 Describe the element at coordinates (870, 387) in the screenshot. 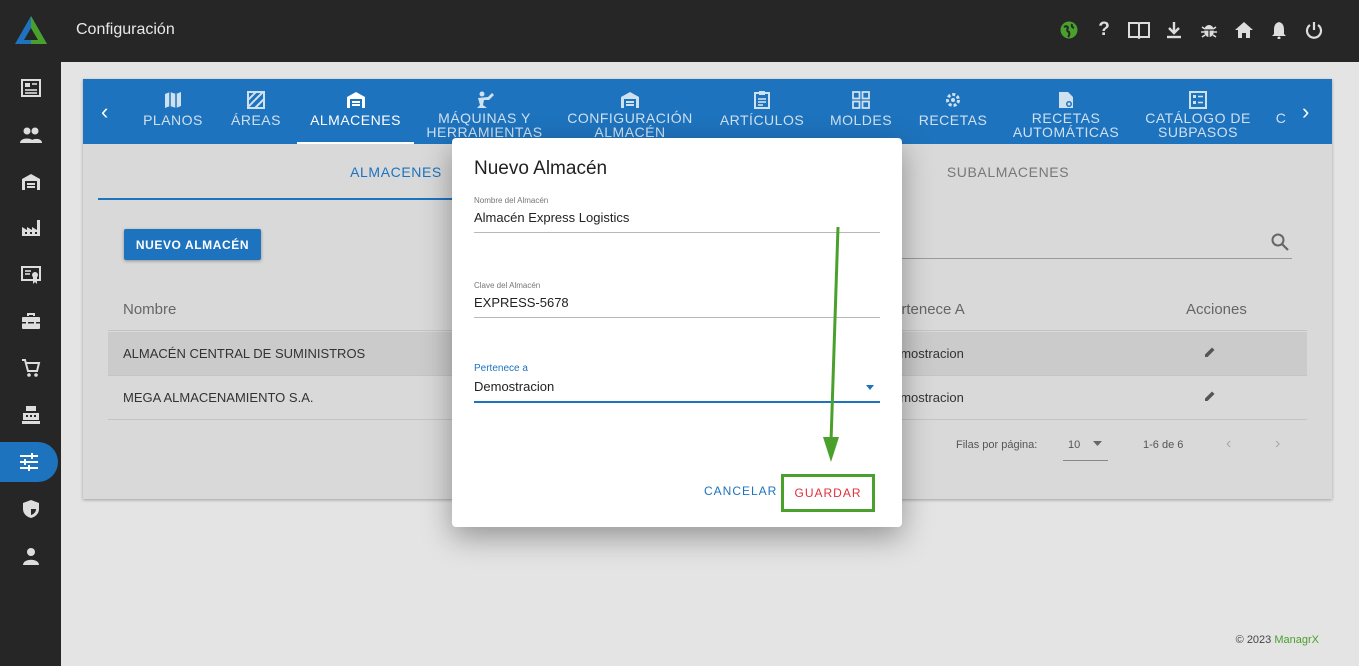

I see `dropdown-caret-icon` at that location.